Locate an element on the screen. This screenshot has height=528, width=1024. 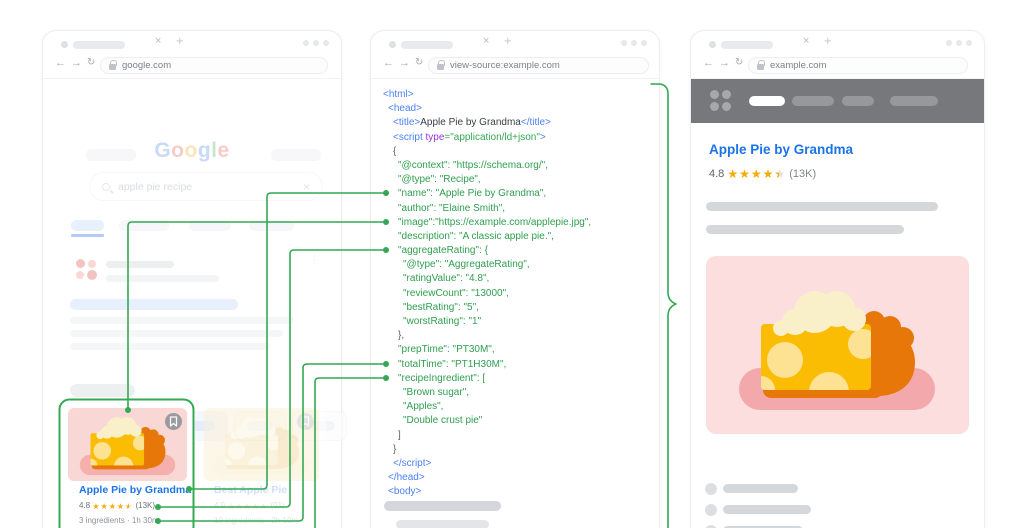
search-icon is located at coordinates (106, 186).